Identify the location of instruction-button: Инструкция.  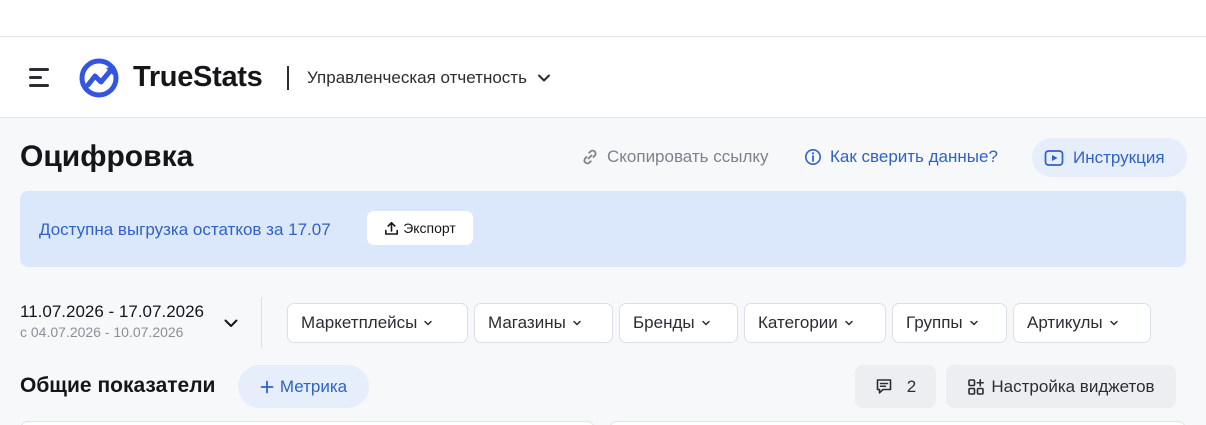
(1109, 157).